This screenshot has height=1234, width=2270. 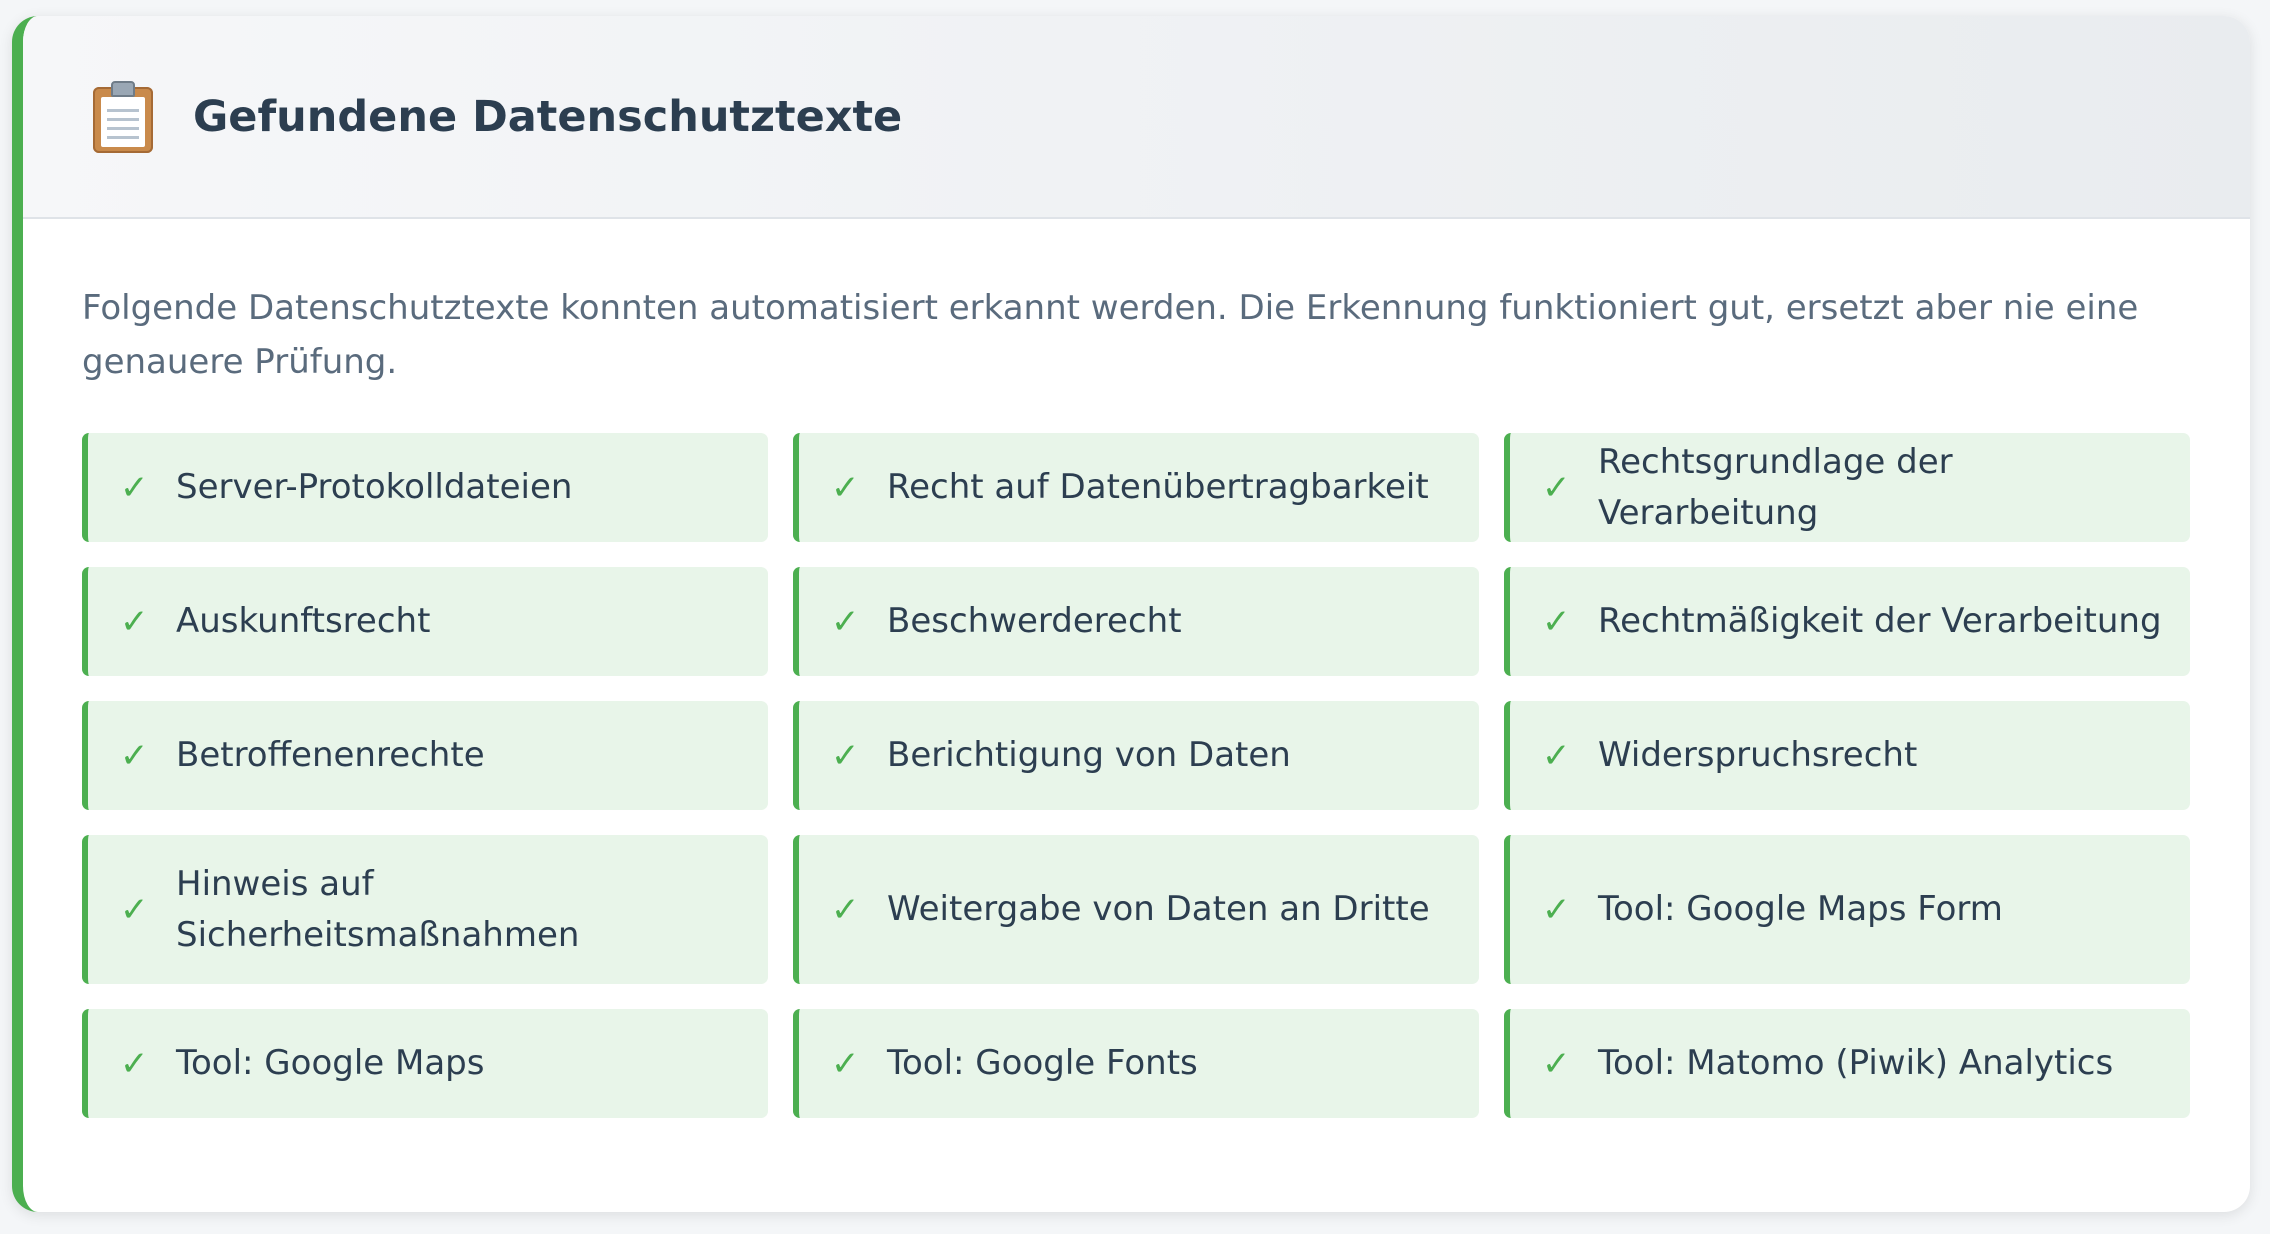 I want to click on found-text-item: ✓ Auskunftsrecht, so click(x=425, y=621).